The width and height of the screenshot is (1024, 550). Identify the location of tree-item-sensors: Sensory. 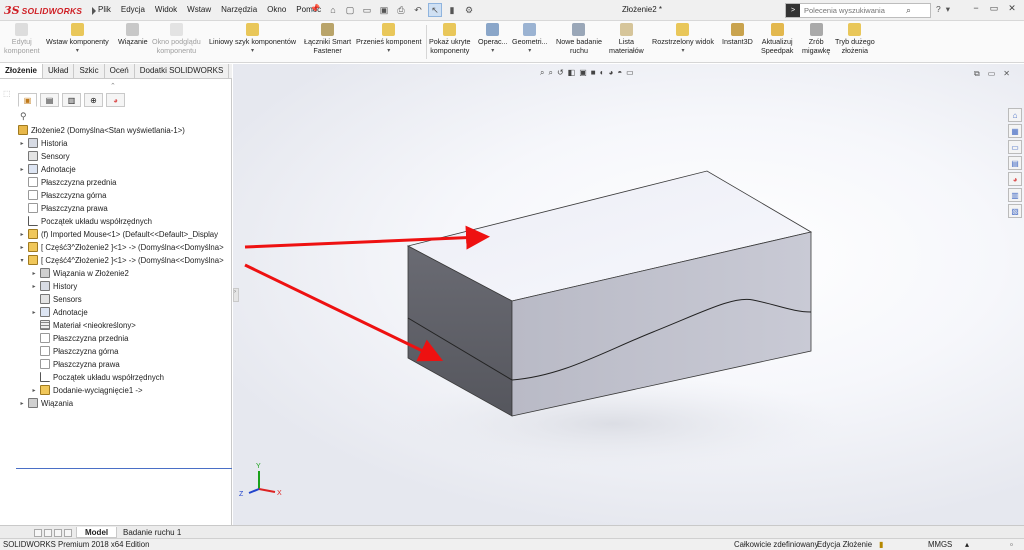
(44, 156).